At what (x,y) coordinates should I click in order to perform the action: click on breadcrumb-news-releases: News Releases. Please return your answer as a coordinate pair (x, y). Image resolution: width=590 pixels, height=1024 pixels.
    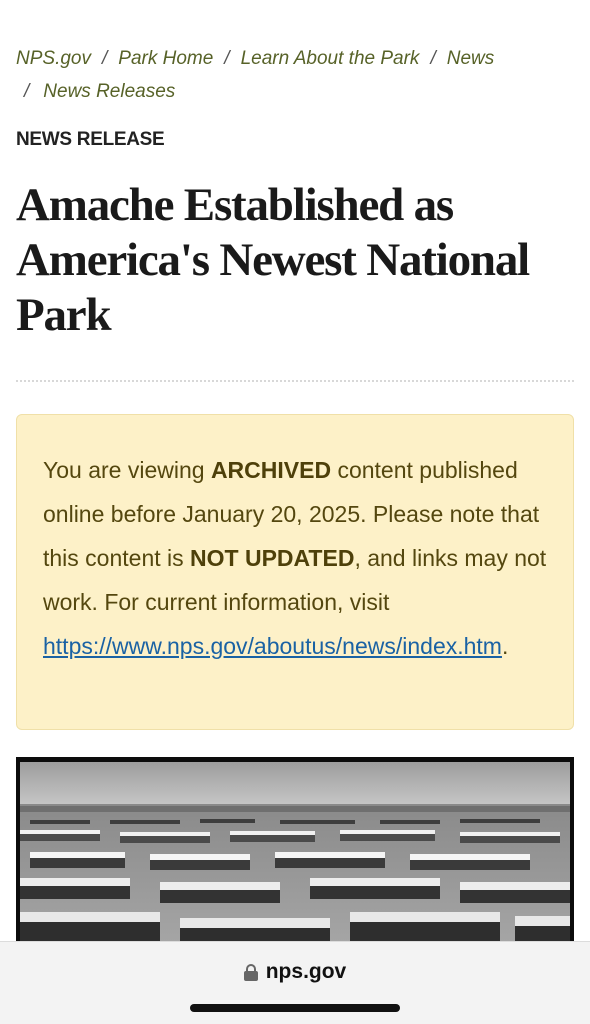
    Looking at the image, I should click on (109, 91).